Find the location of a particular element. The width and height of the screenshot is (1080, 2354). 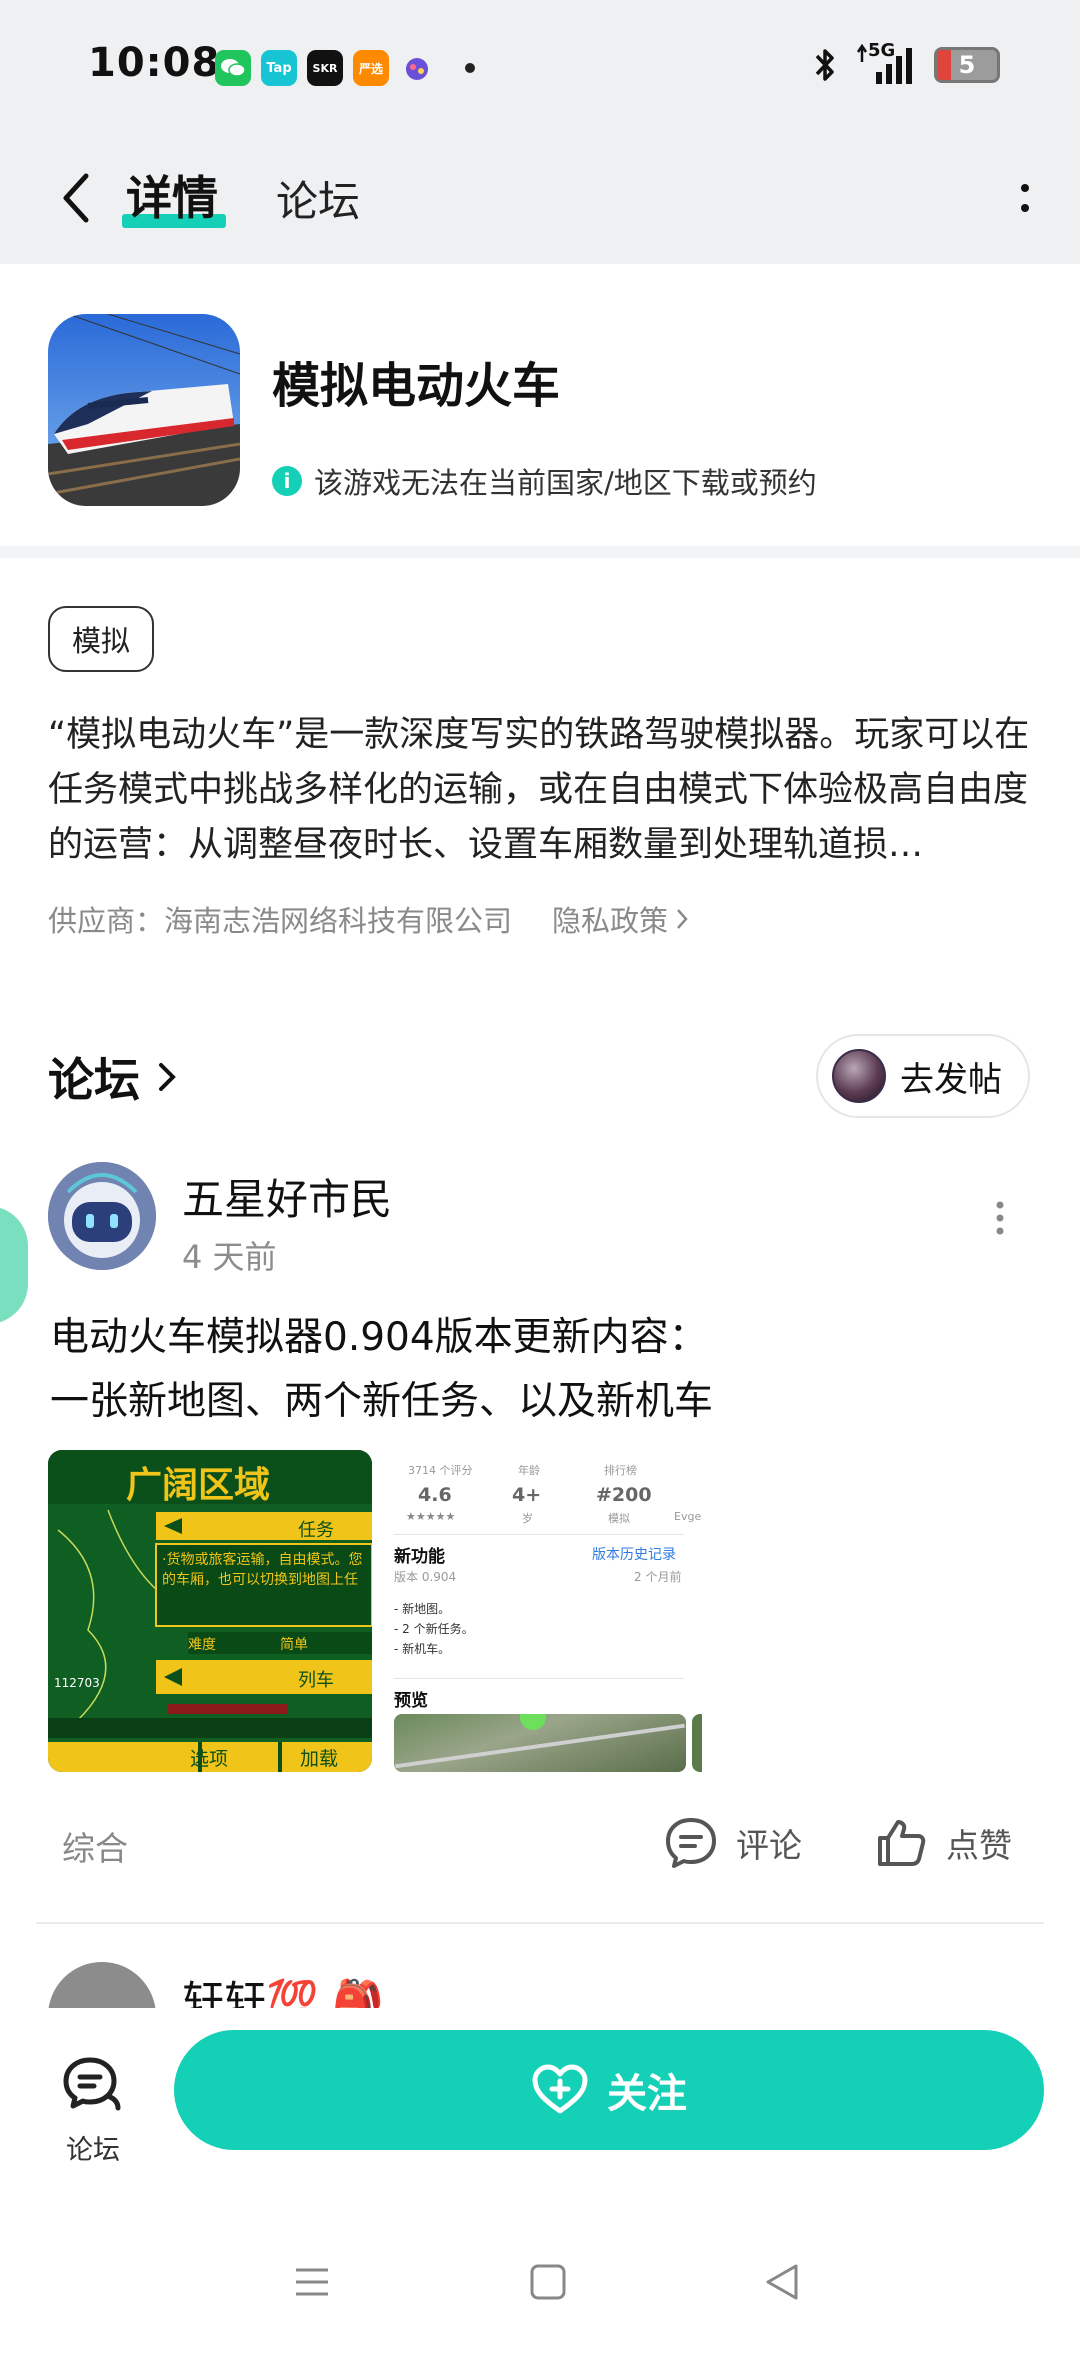

tab-detail: 详情 is located at coordinates (172, 195).